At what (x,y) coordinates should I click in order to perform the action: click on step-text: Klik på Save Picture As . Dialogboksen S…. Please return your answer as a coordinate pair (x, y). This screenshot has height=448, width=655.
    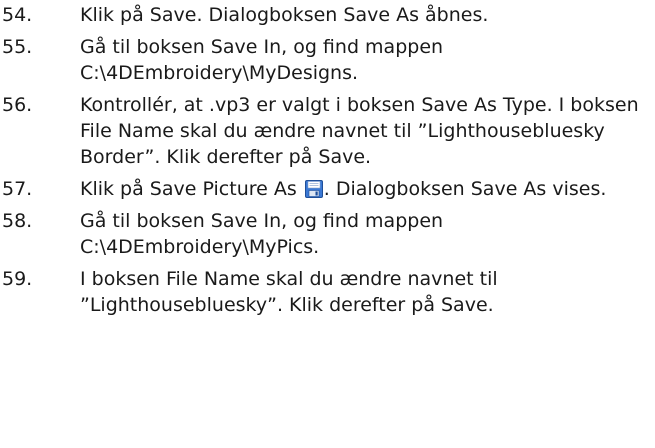
    Looking at the image, I should click on (365, 189).